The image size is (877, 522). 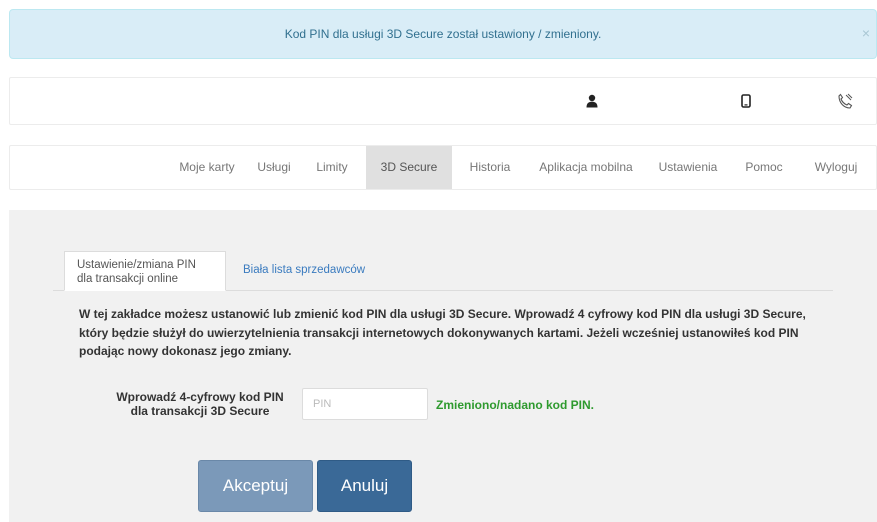 What do you see at coordinates (836, 167) in the screenshot?
I see `nav-item-wyloguj: Wyloguj` at bounding box center [836, 167].